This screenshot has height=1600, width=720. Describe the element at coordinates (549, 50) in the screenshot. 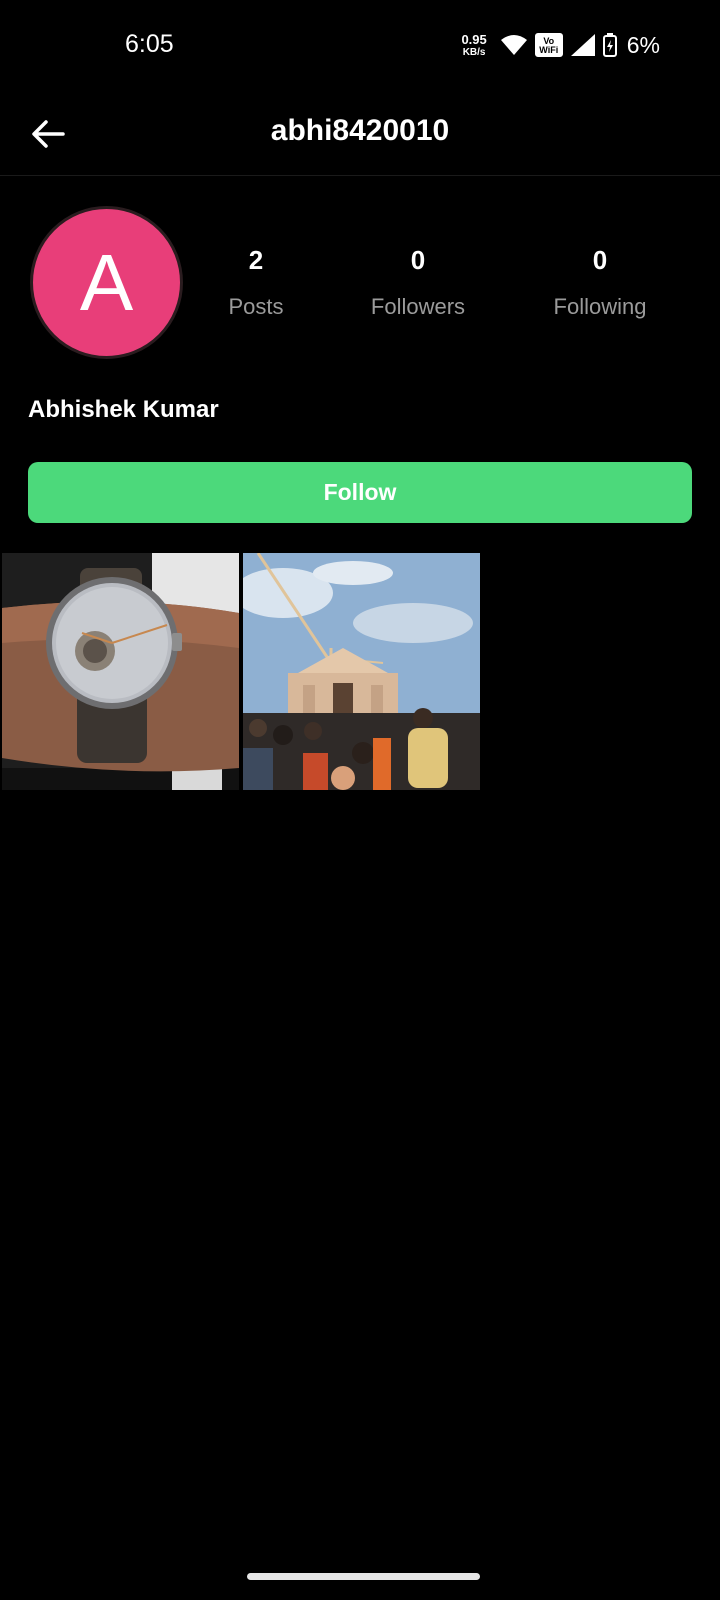

I see `vowifi-bottom: WiFi` at that location.